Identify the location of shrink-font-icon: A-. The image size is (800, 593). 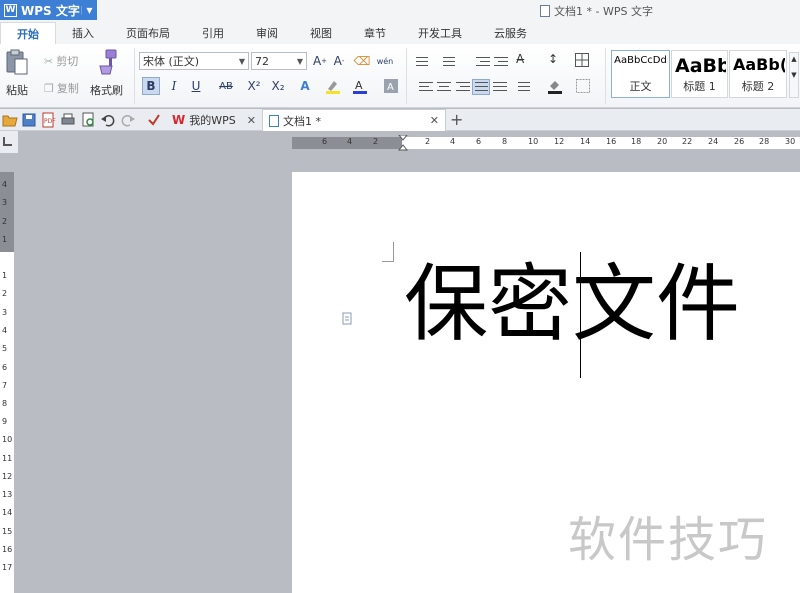
(339, 61).